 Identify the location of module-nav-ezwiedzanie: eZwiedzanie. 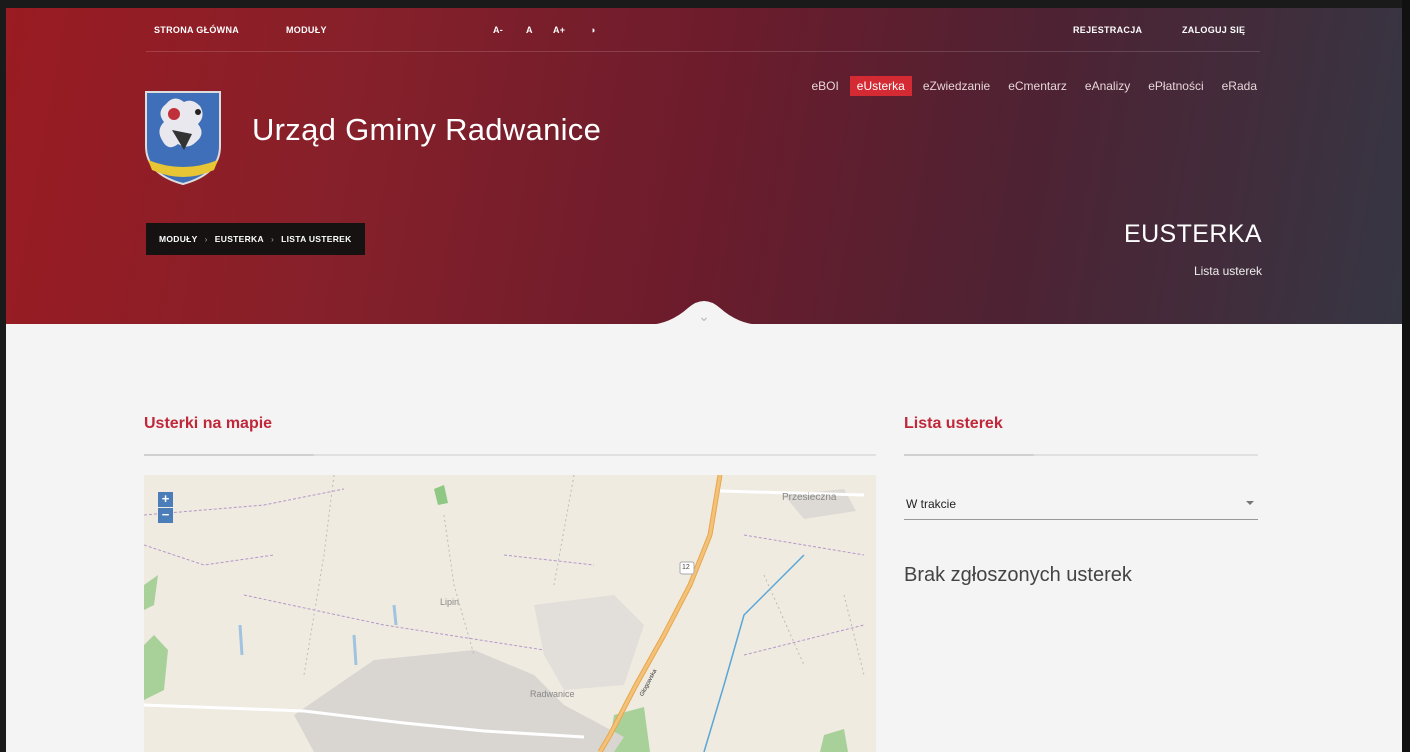
(956, 86).